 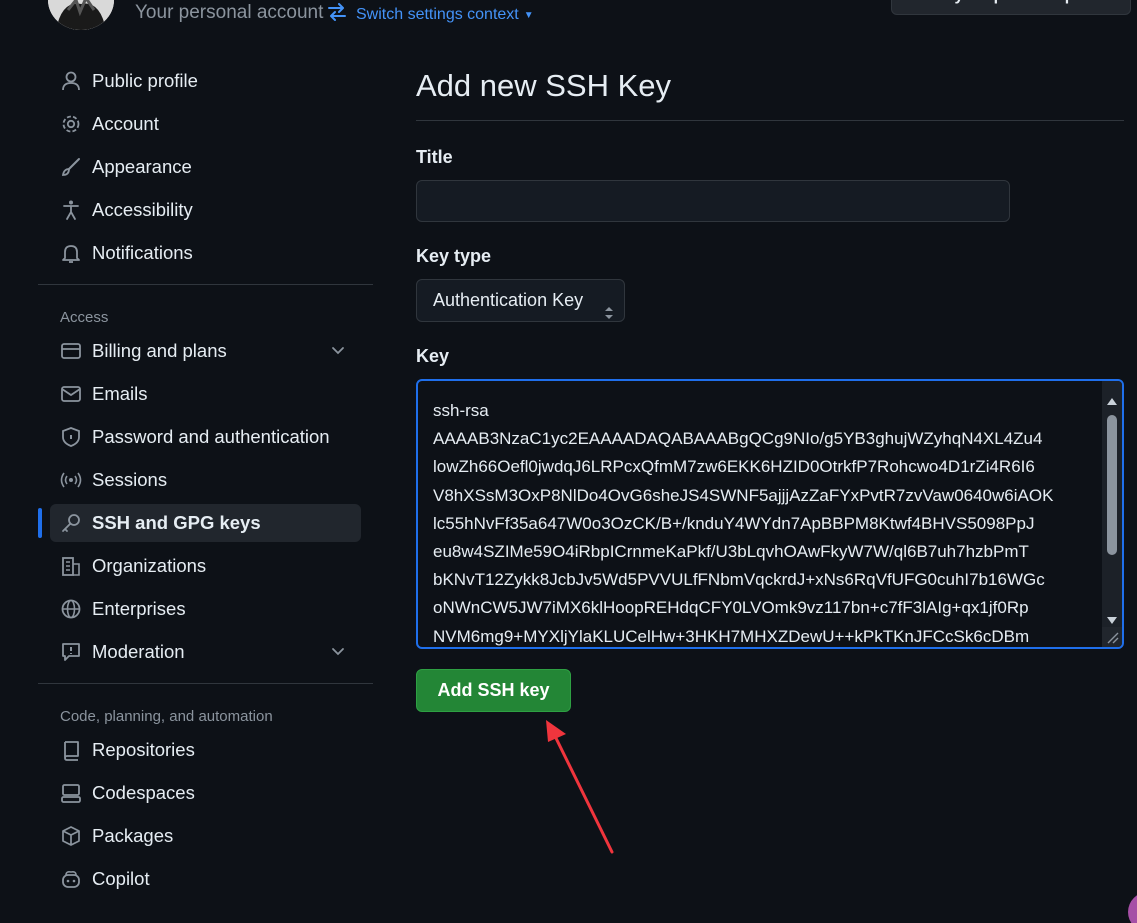 I want to click on textarea-scrollbar, so click(x=1112, y=506).